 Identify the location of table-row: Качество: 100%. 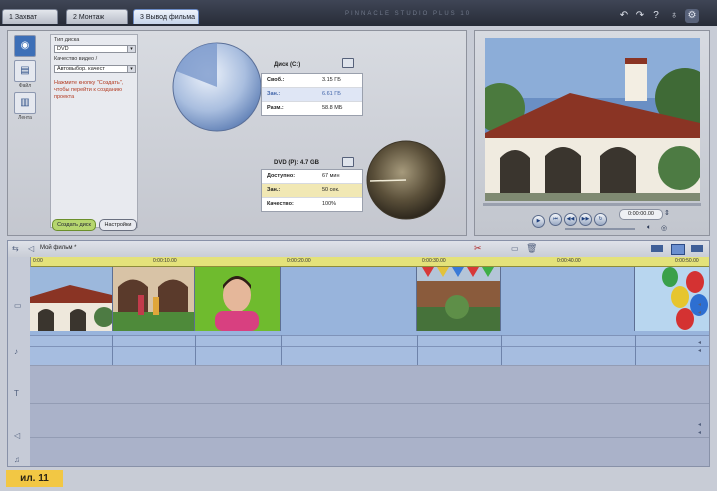
(302, 204).